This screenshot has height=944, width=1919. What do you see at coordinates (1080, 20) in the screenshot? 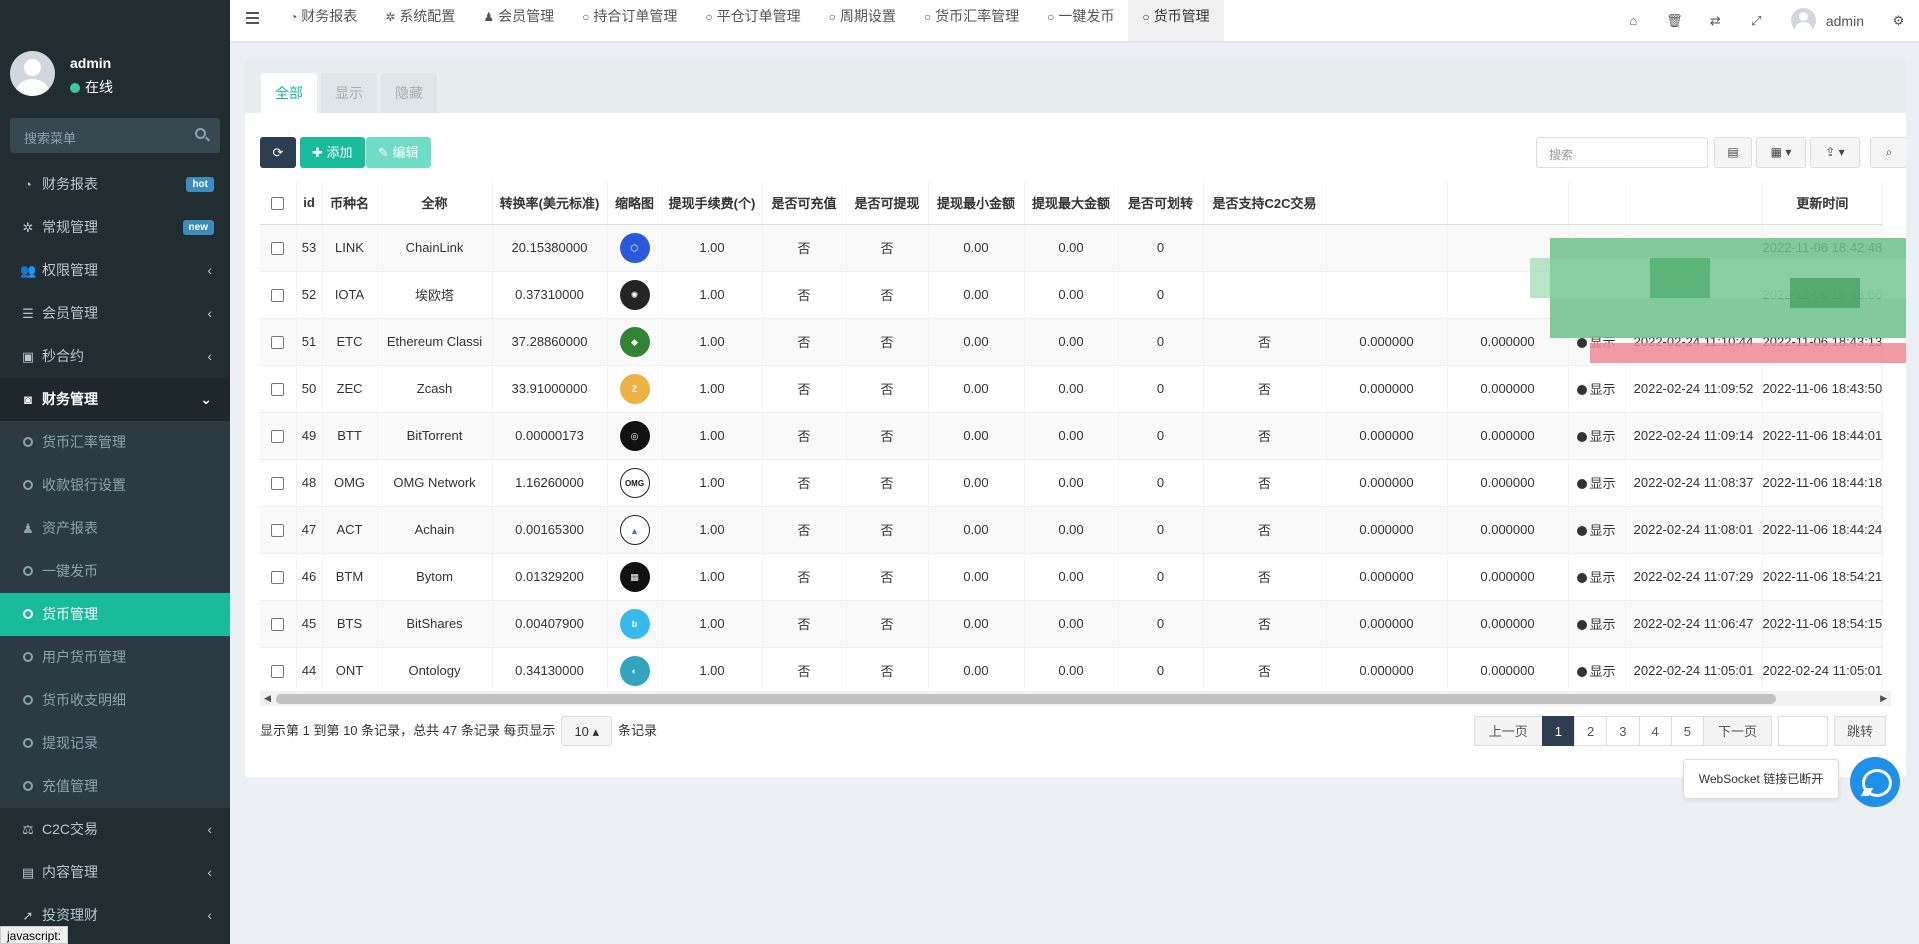
I see `top-tab-7: ○ 一键发币` at bounding box center [1080, 20].